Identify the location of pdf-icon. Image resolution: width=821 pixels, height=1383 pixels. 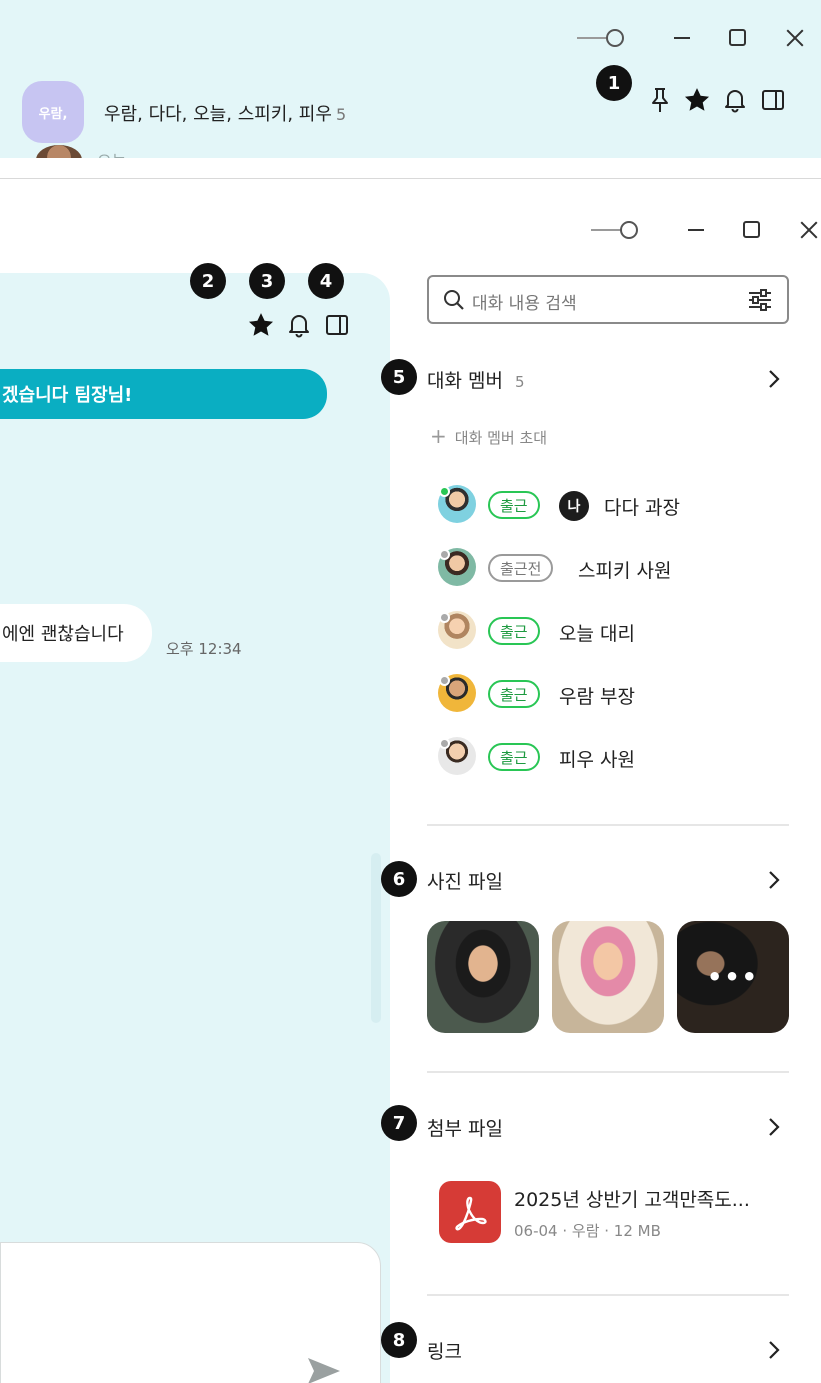
(470, 1212).